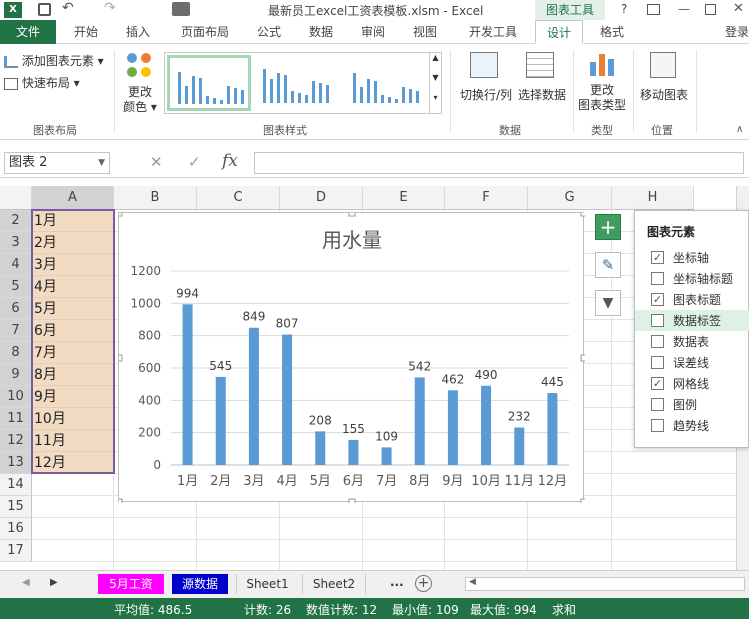 The height and width of the screenshot is (619, 749). I want to click on tab-review: 审阅, so click(373, 32).